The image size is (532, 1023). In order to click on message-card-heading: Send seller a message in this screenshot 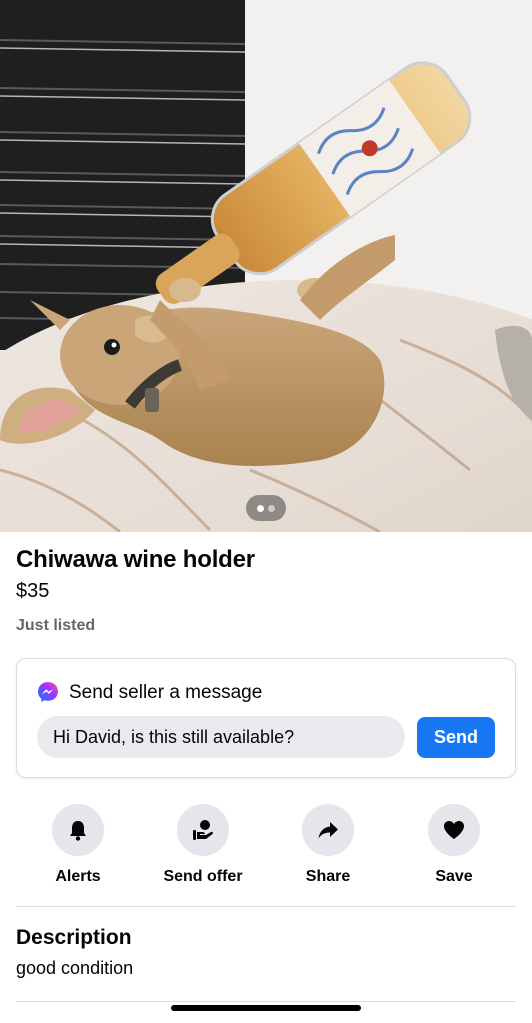, I will do `click(166, 692)`.